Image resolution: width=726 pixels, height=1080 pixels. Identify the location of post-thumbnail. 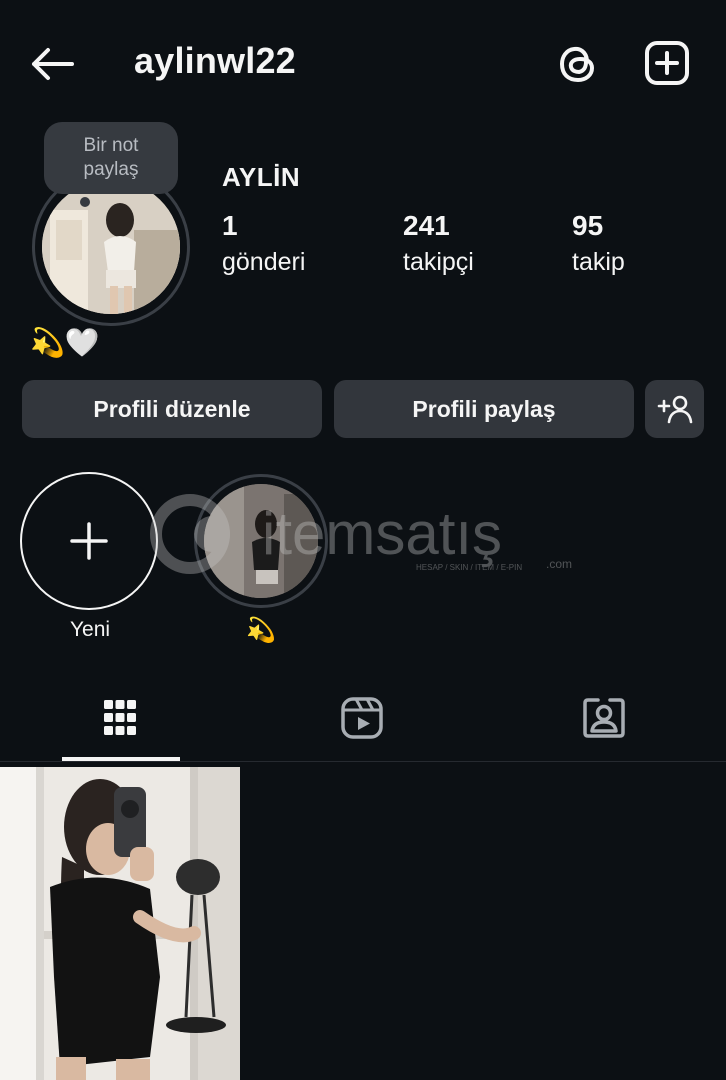
(120, 923).